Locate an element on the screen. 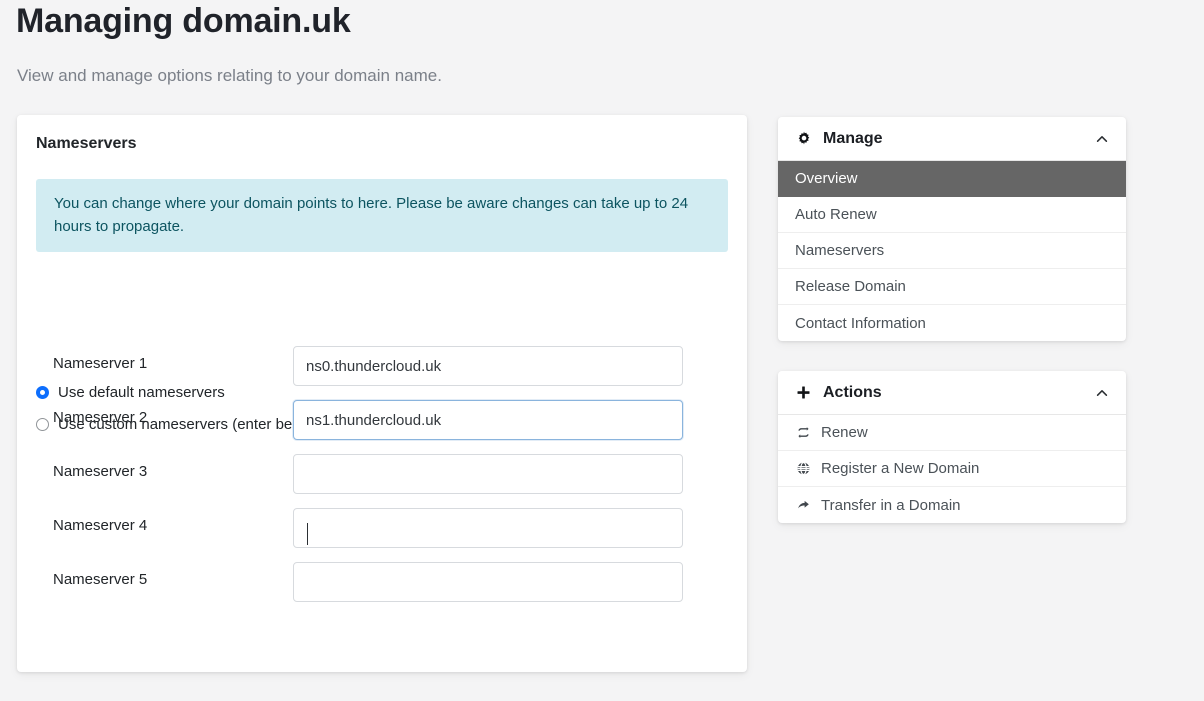  radio-use-default-nameservers: Use default nameservers is located at coordinates (130, 392).